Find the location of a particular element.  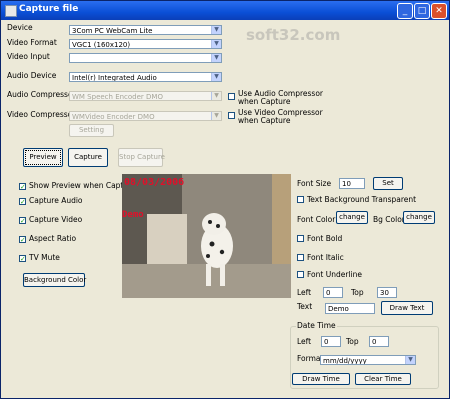

maximize-icon: □ is located at coordinates (422, 11).